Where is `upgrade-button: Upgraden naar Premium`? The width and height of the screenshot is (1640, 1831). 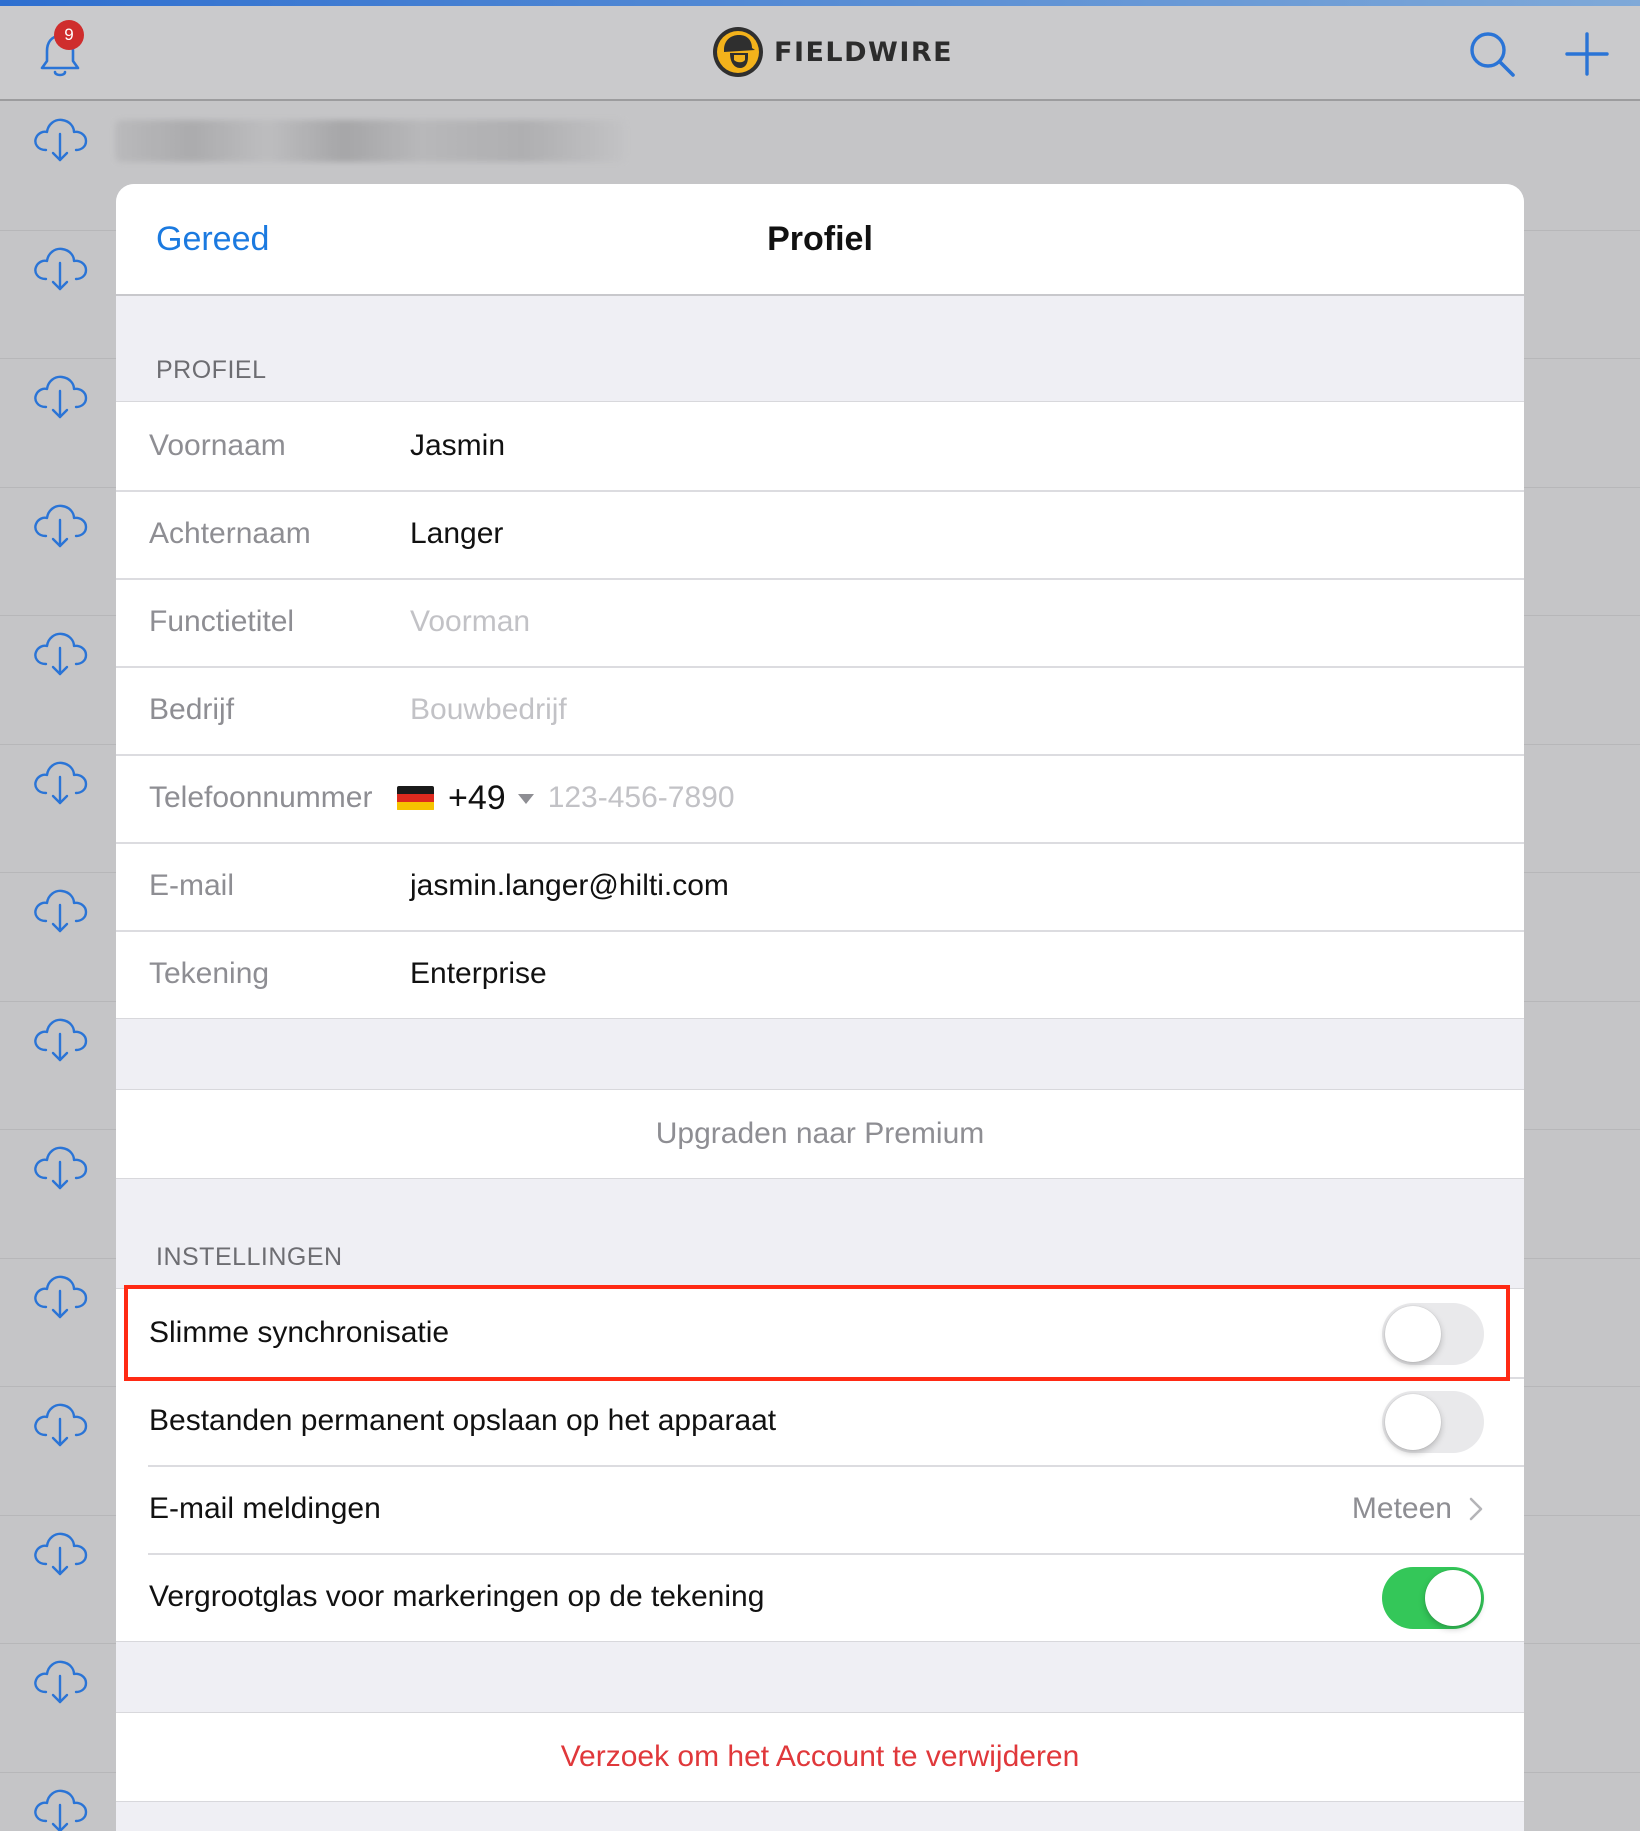
upgrade-button: Upgraden naar Premium is located at coordinates (820, 1134).